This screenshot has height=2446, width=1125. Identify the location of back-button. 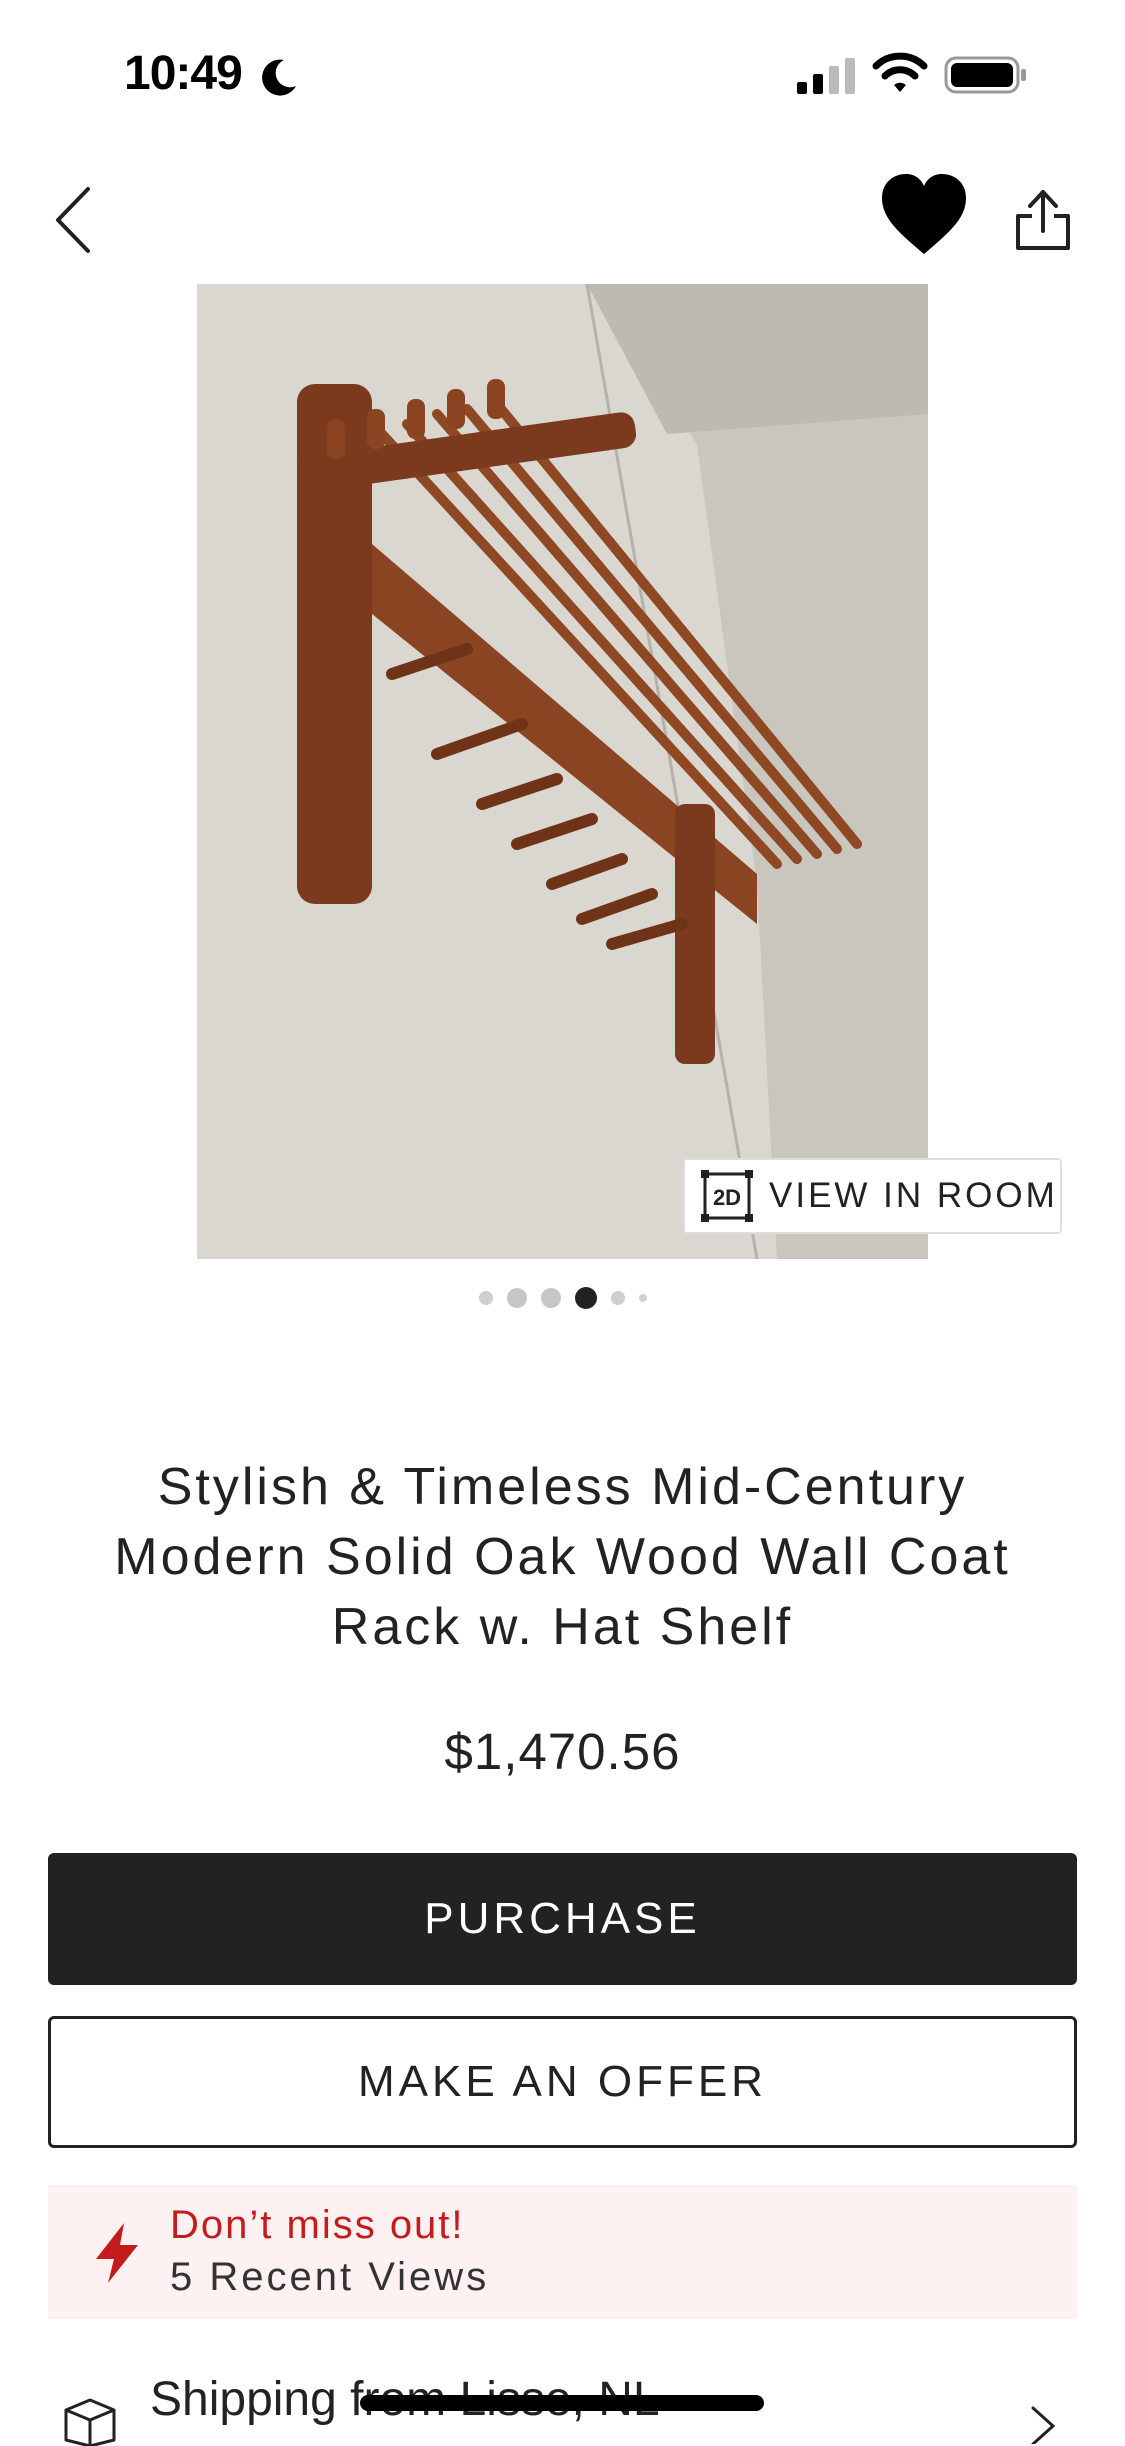
(75, 220).